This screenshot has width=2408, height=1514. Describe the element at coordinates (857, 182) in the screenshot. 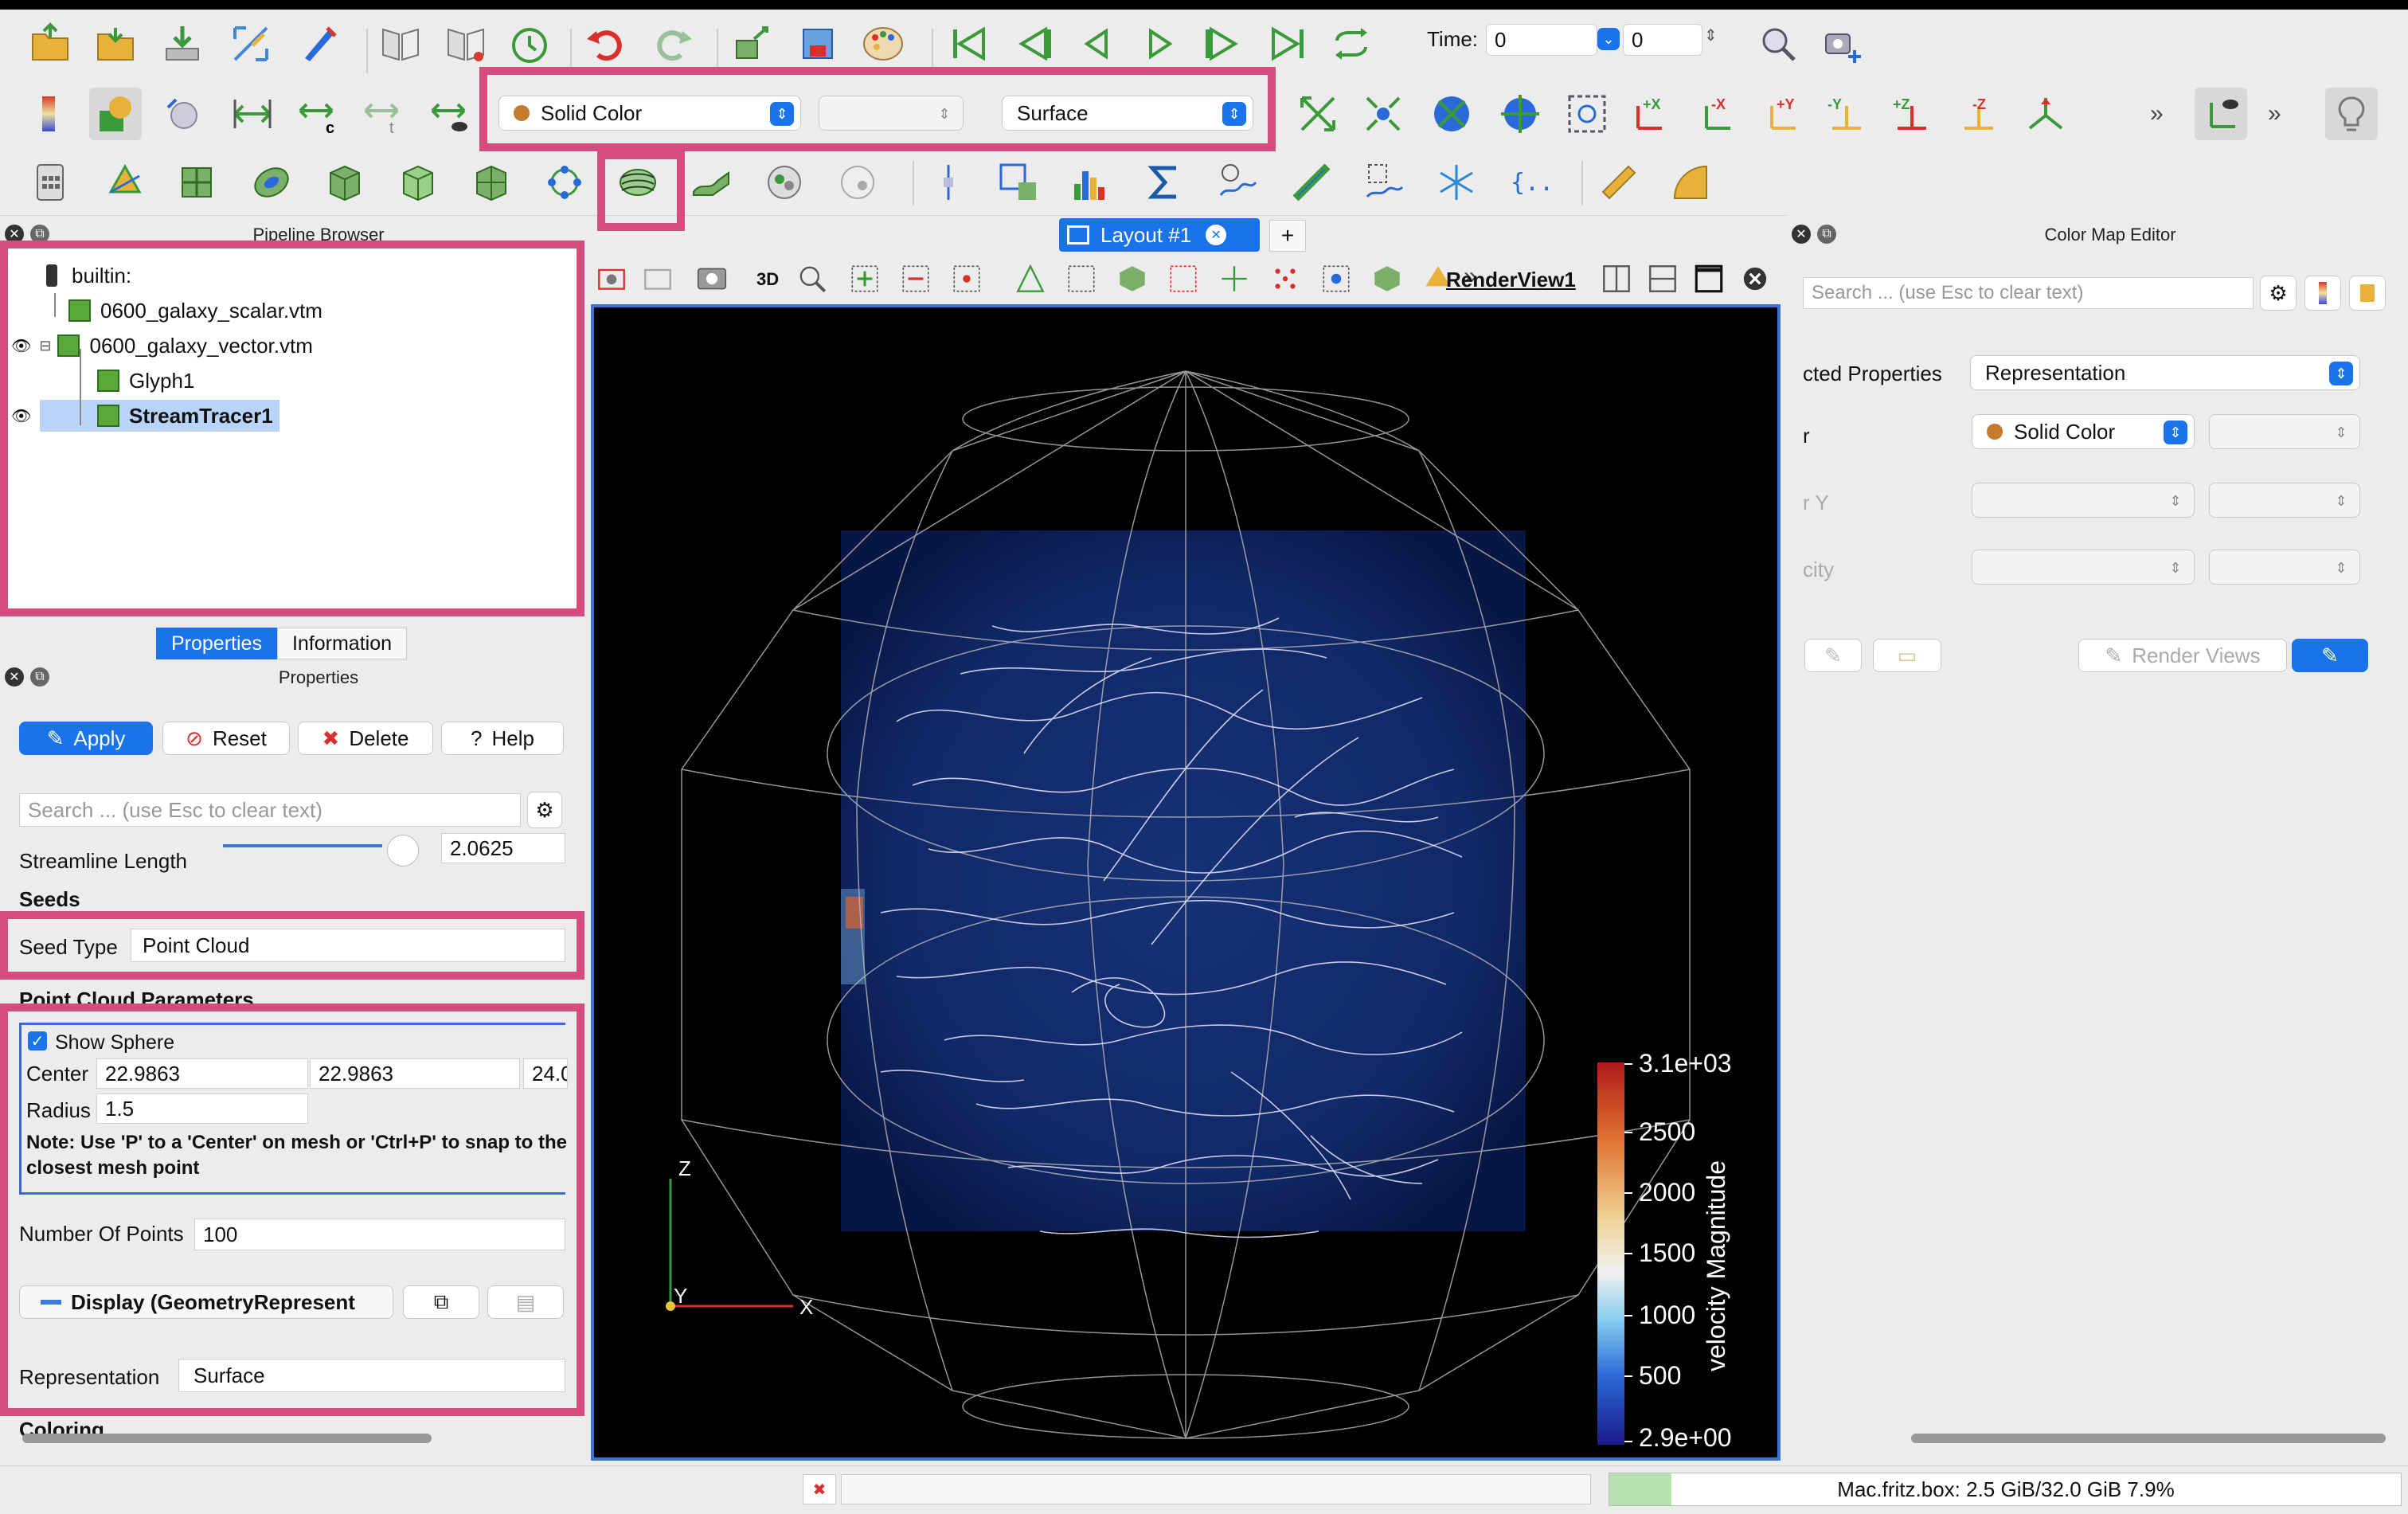

I see `extract-level-icon` at that location.